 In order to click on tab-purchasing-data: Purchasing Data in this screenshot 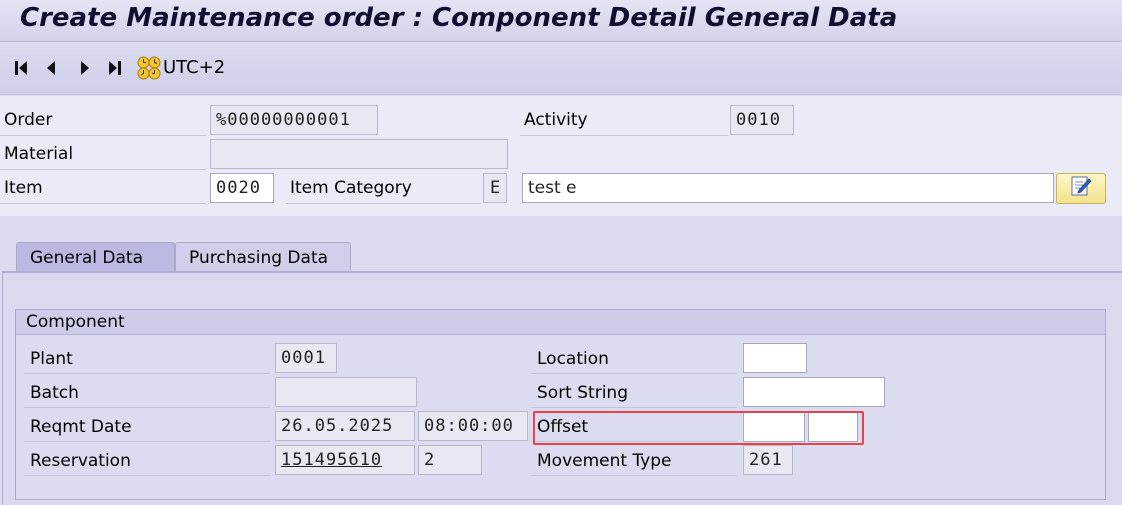, I will do `click(263, 257)`.